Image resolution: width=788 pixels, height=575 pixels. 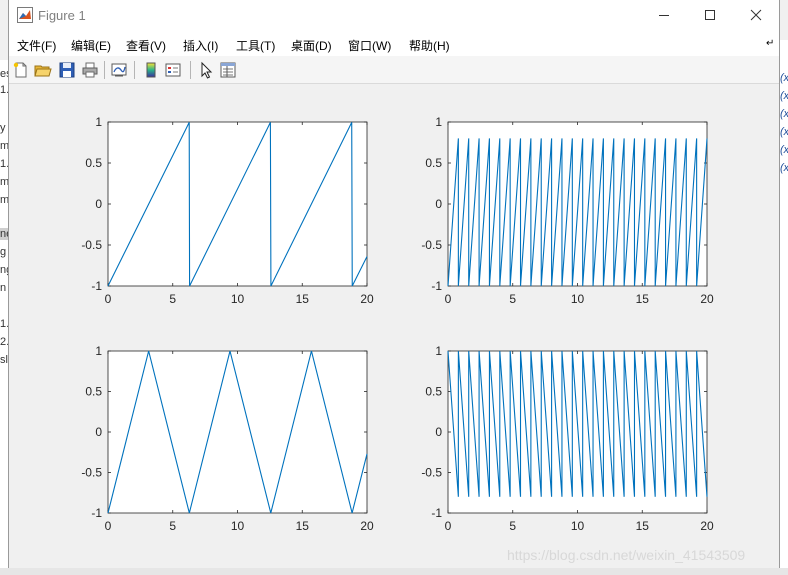 I want to click on watermark: https://blog.csdn.net/weixin_41543509, so click(x=626, y=555).